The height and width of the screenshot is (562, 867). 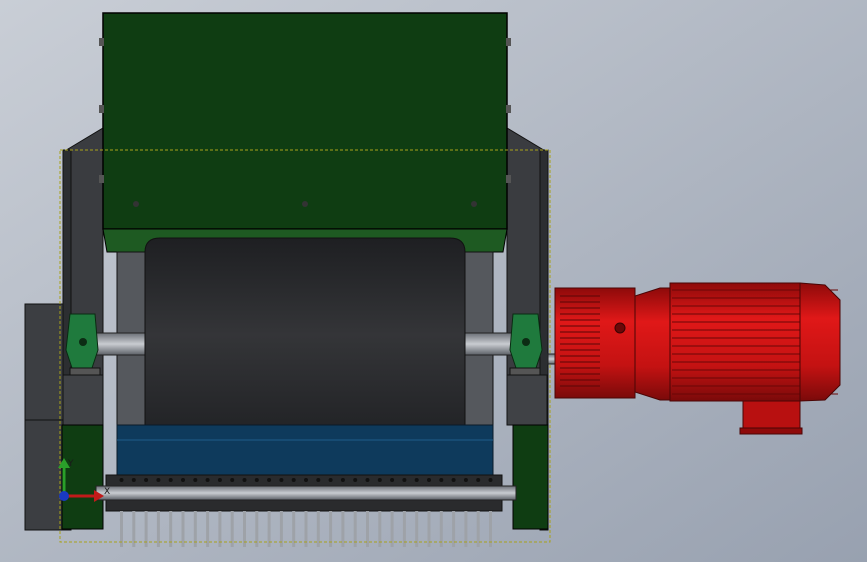 What do you see at coordinates (530, 477) in the screenshot?
I see `side-panel-right` at bounding box center [530, 477].